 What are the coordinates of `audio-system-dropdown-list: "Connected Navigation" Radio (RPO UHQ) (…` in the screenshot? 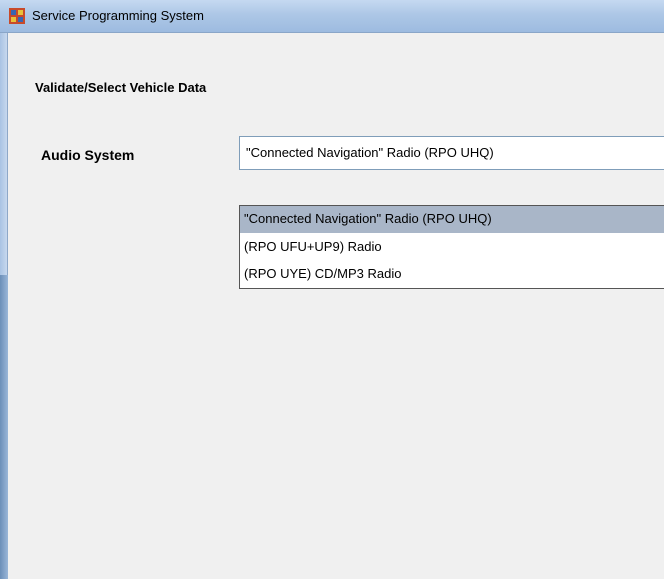 It's located at (451, 247).